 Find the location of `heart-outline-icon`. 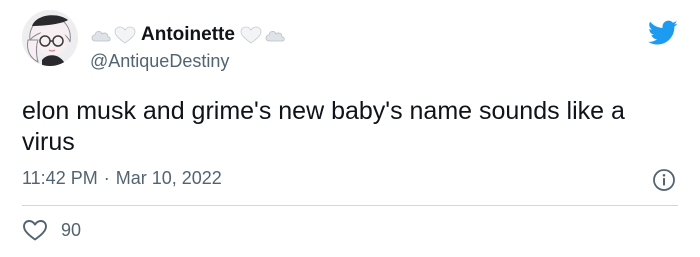

heart-outline-icon is located at coordinates (35, 230).